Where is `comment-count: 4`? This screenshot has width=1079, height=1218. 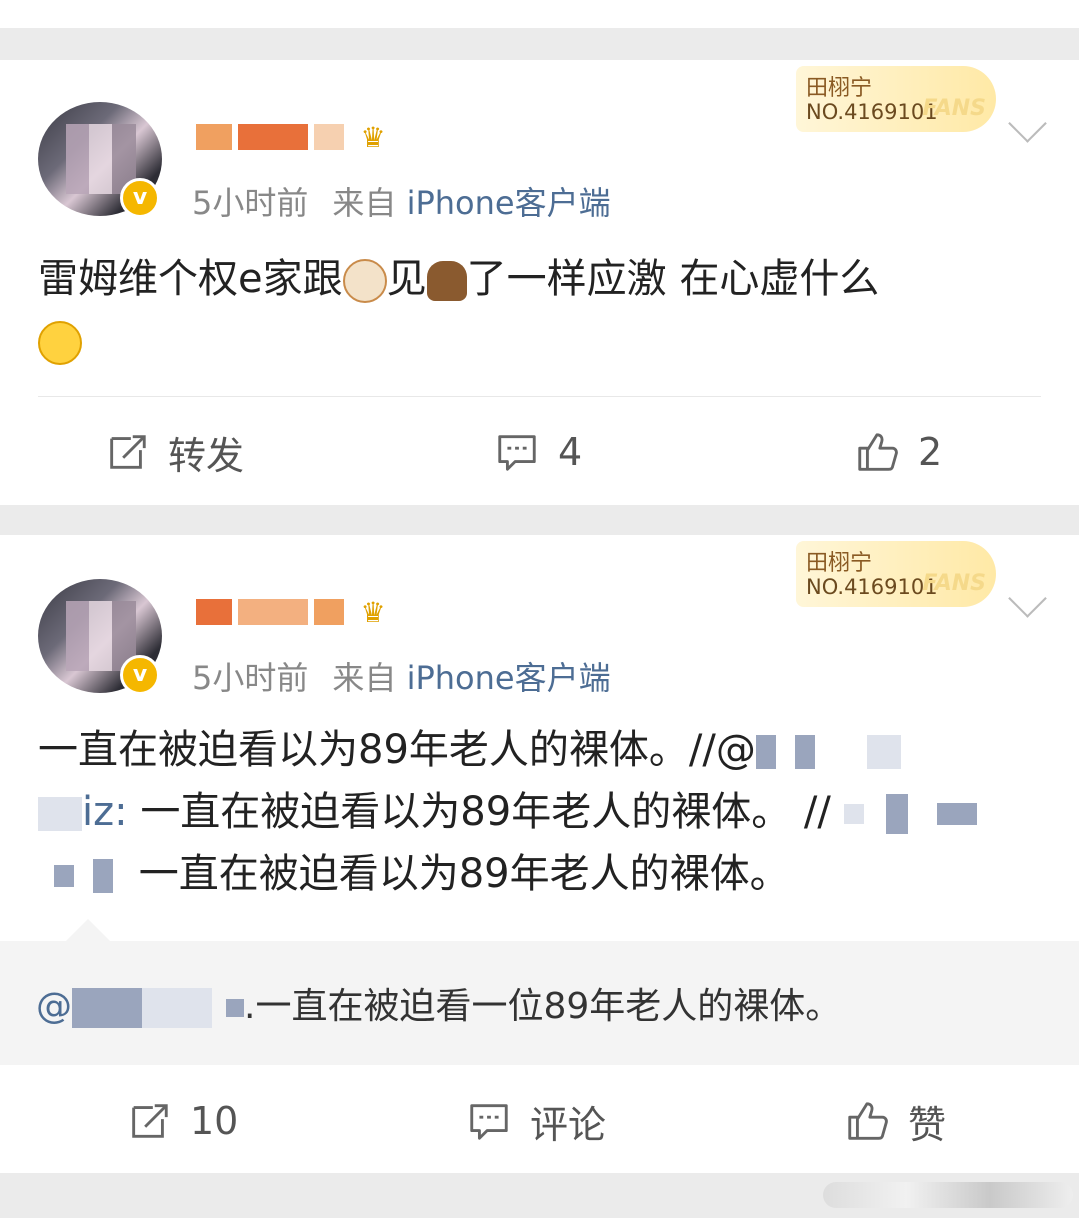 comment-count: 4 is located at coordinates (570, 452).